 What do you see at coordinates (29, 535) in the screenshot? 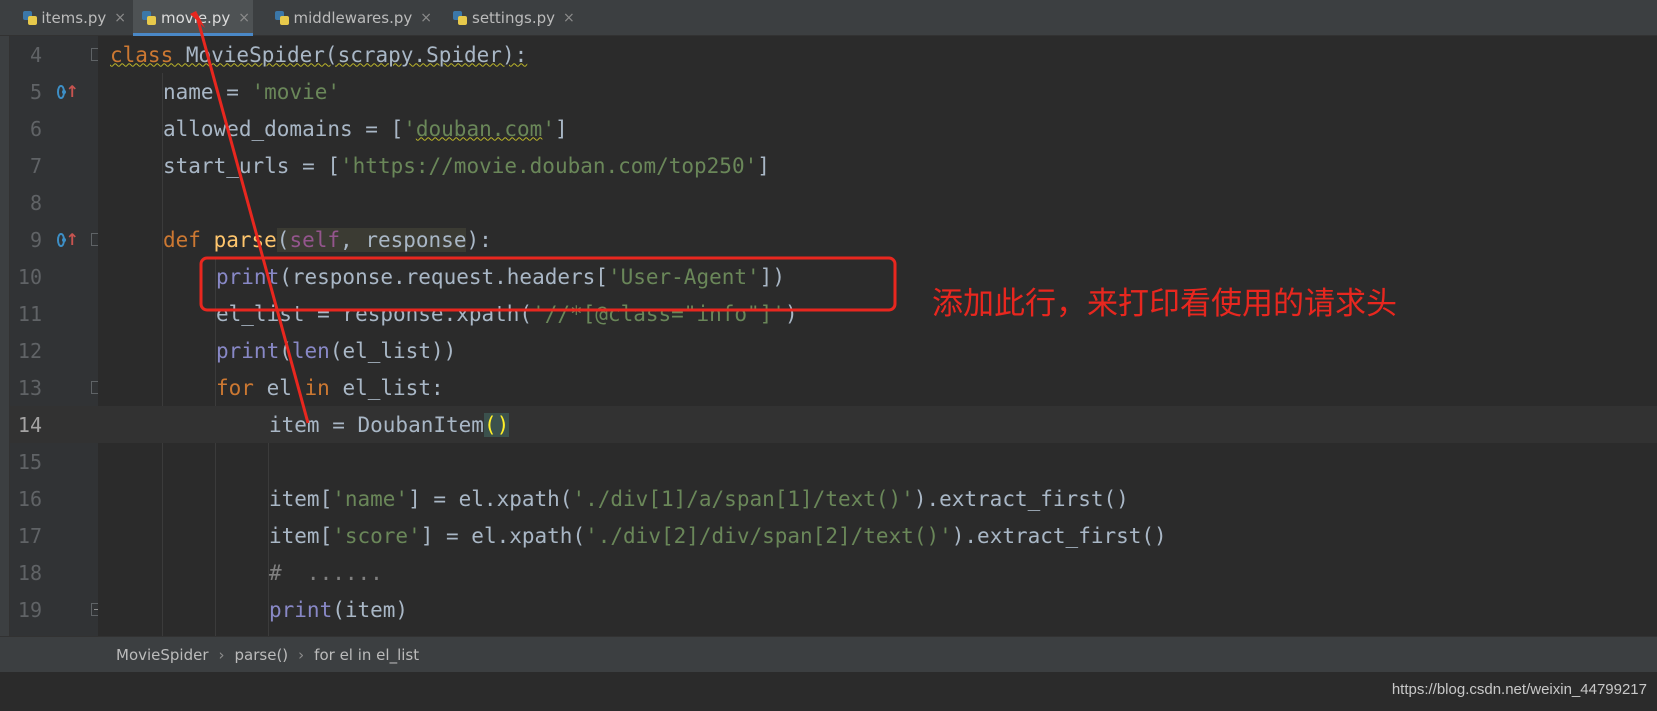
I see `line-number: 17` at bounding box center [29, 535].